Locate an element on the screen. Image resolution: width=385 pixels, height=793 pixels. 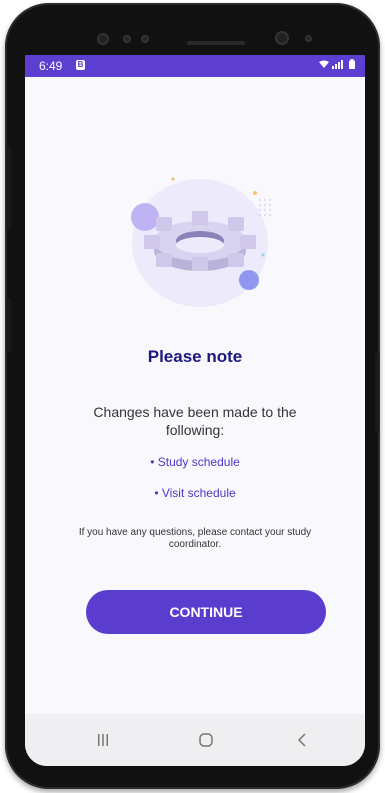
signal-icon is located at coordinates (337, 64).